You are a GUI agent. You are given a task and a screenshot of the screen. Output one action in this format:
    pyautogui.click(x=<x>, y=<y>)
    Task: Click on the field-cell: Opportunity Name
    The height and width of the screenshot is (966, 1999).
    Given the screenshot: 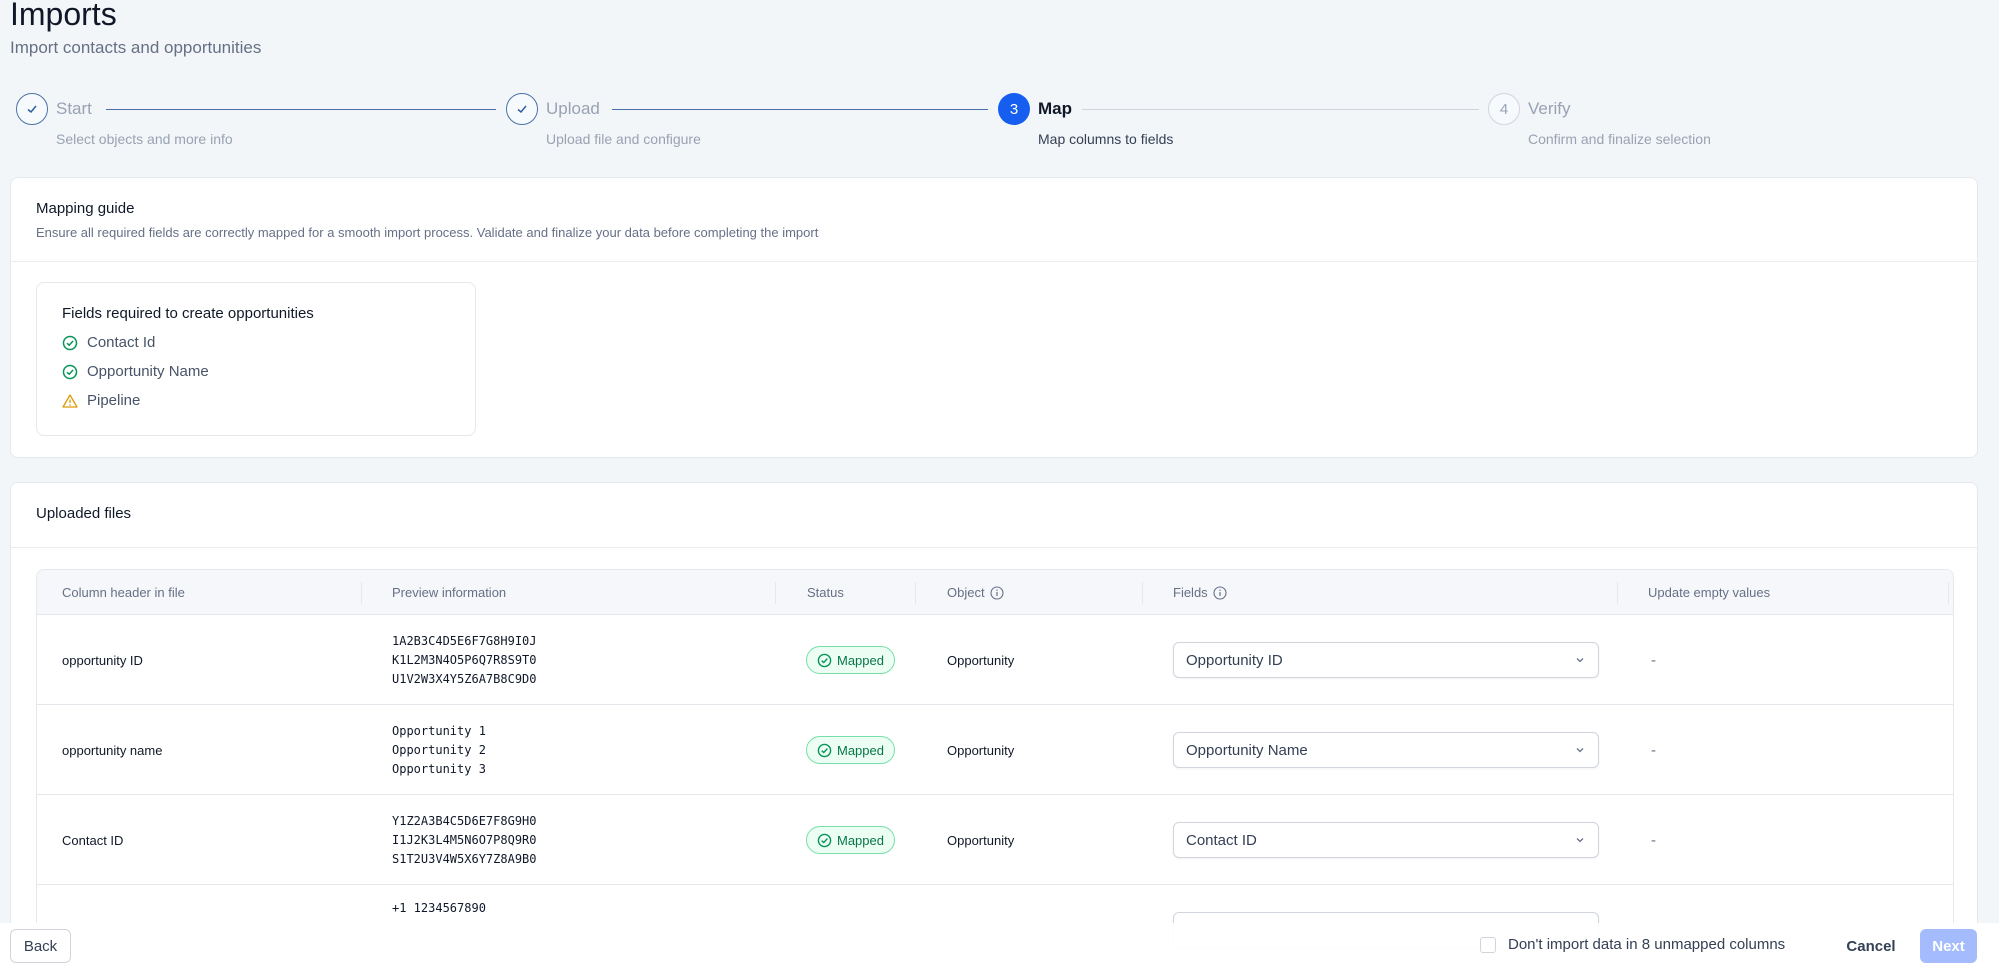 What is the action you would take?
    pyautogui.click(x=1386, y=750)
    